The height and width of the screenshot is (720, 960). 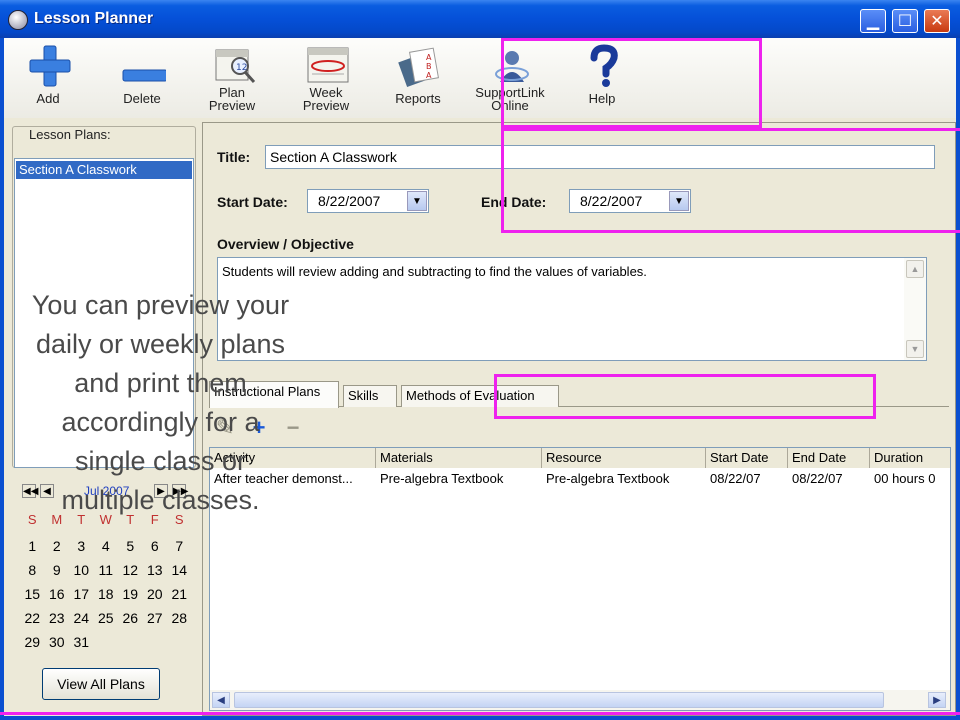 I want to click on calendar-day: 24, so click(x=81, y=618).